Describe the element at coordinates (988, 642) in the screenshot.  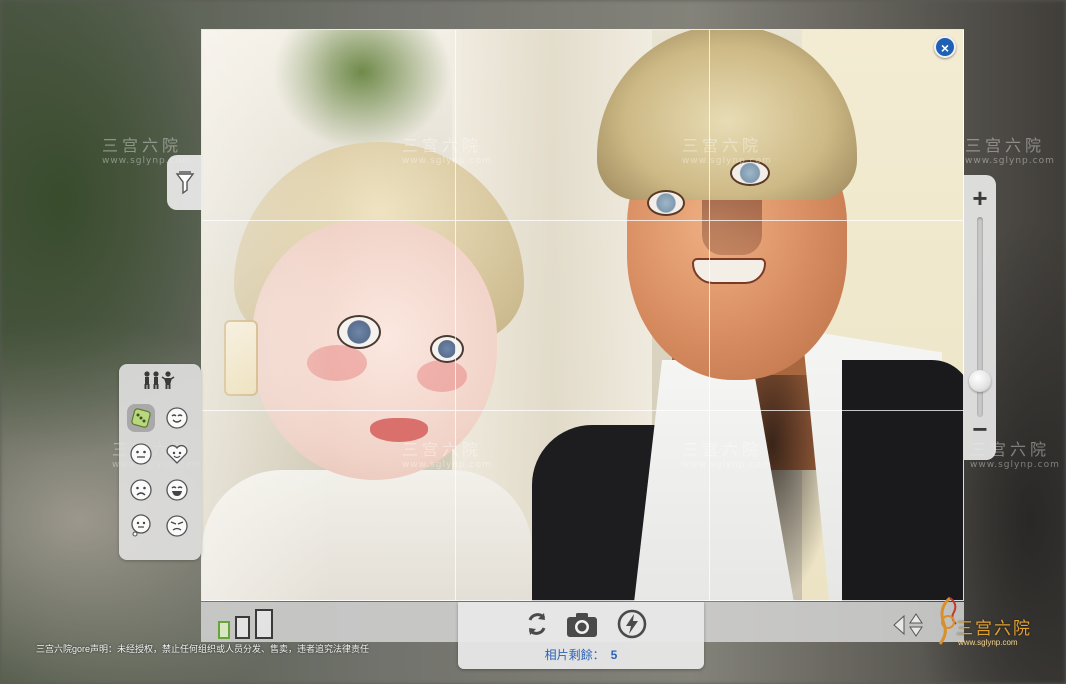
I see `logo-url: www.sglynp.com` at that location.